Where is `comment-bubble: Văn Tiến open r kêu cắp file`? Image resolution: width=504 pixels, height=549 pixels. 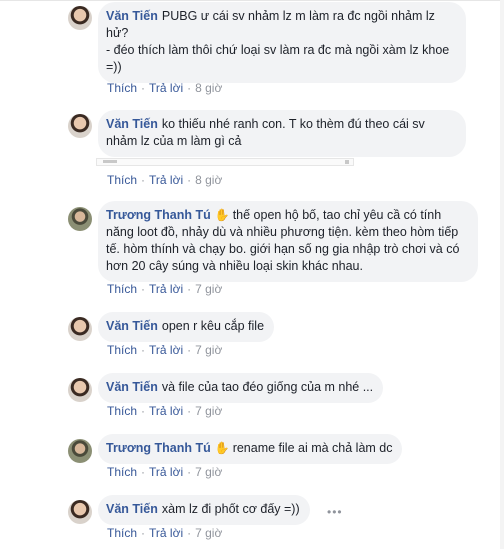 comment-bubble: Văn Tiến open r kêu cắp file is located at coordinates (186, 327).